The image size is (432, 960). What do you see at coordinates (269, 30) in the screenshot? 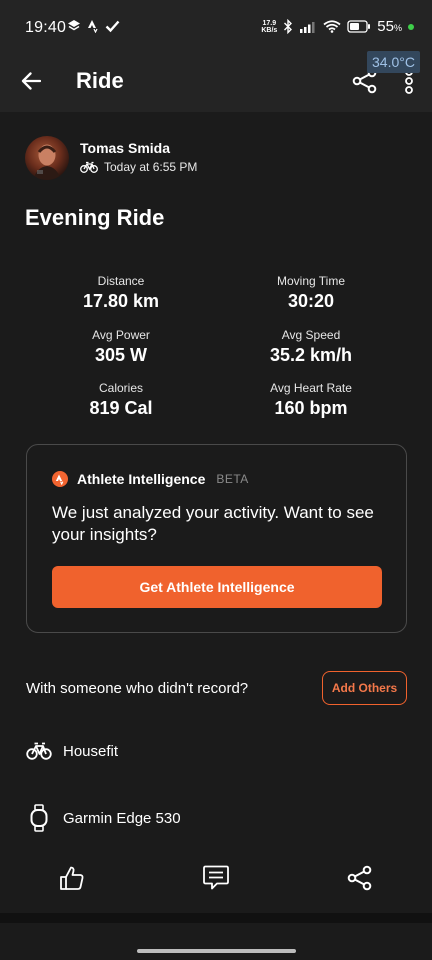
I see `net-speed-unit: KB/s` at bounding box center [269, 30].